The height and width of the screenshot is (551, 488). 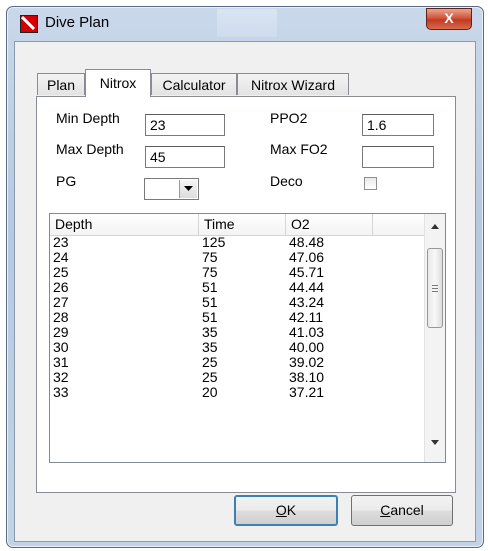 I want to click on column-header-o2: O2, so click(x=329, y=224).